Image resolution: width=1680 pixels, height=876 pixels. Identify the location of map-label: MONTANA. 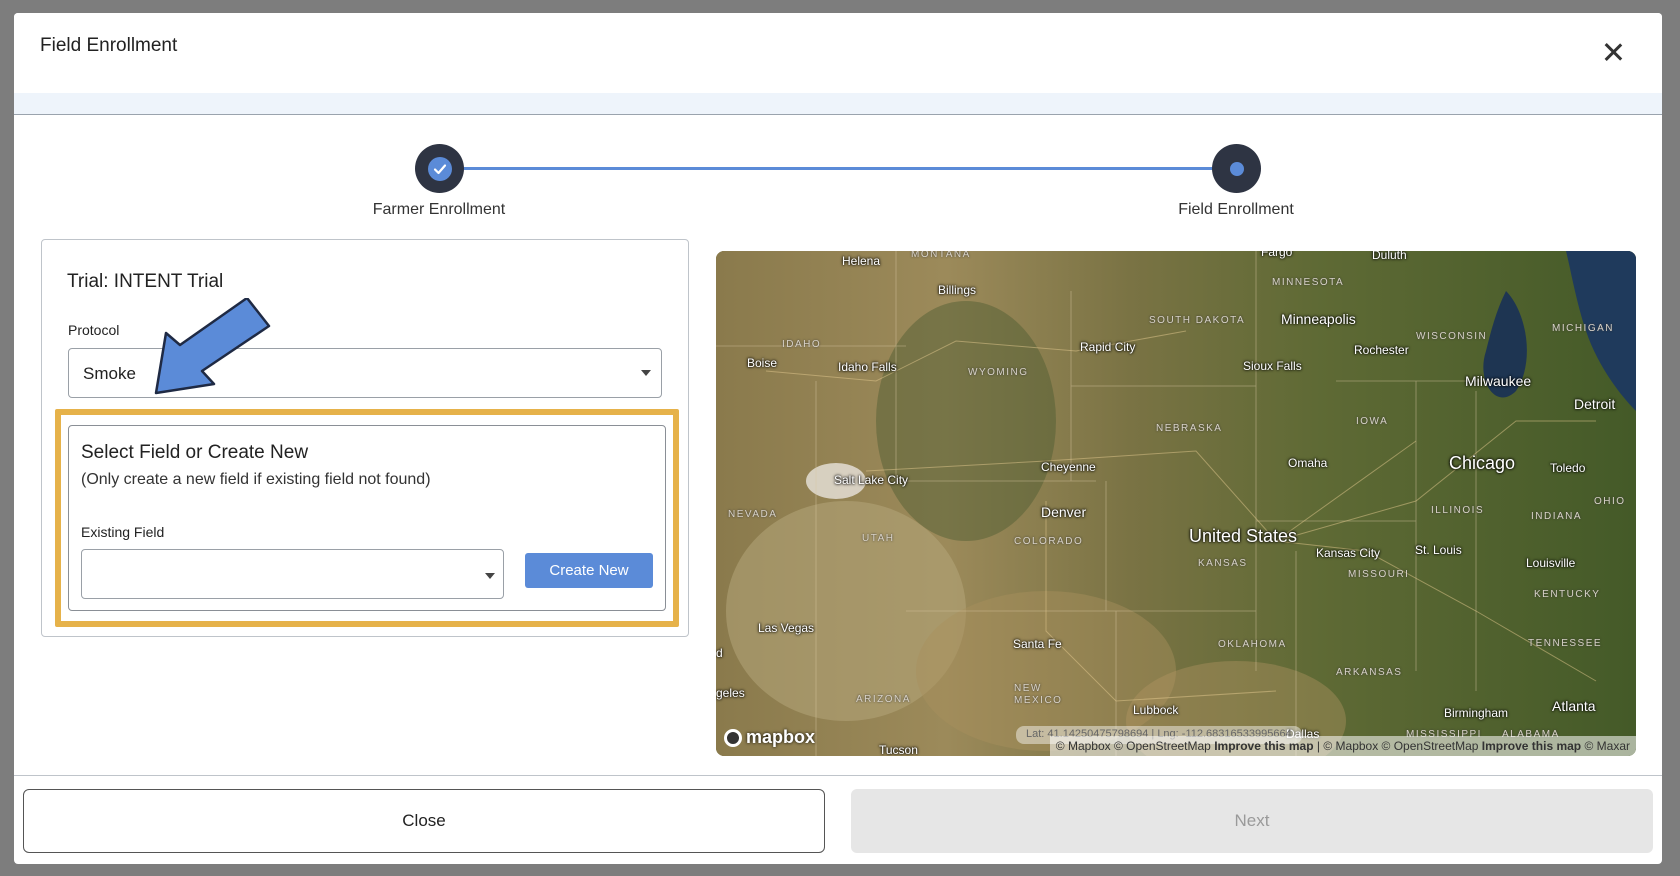
(941, 255).